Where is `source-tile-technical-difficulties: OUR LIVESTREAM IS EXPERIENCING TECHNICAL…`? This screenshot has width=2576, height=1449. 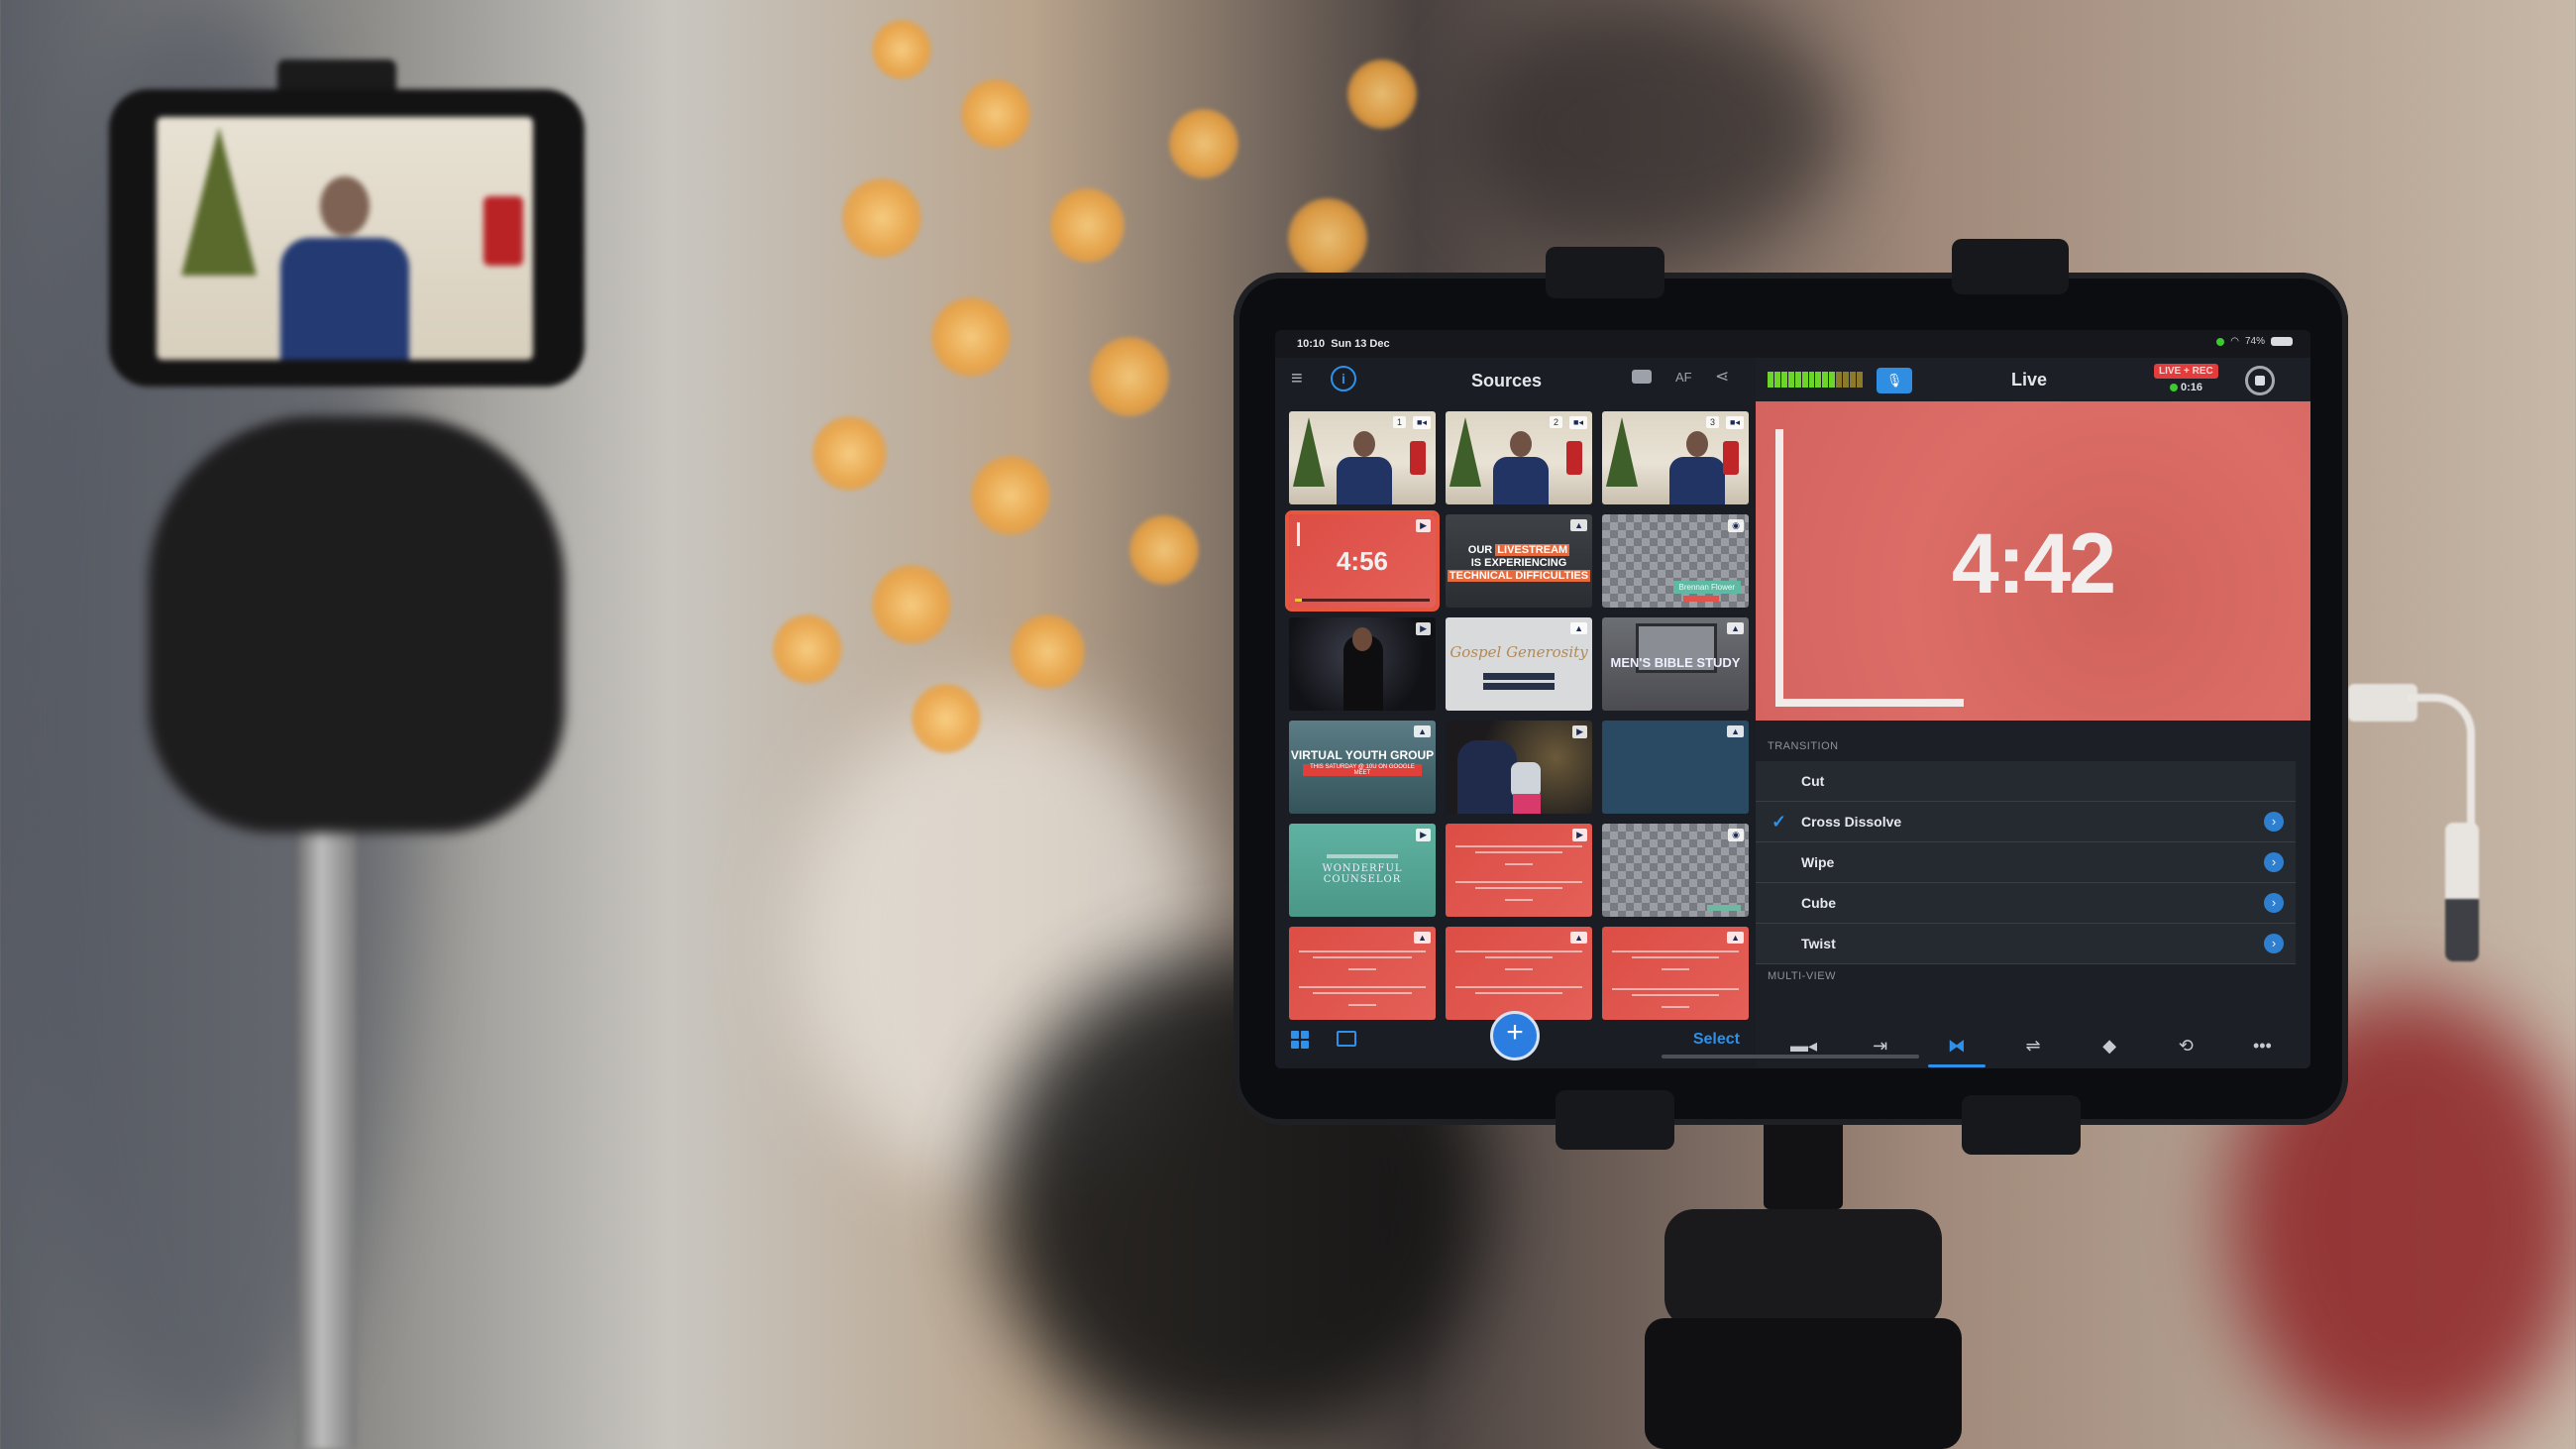 source-tile-technical-difficulties: OUR LIVESTREAM IS EXPERIENCING TECHNICAL… is located at coordinates (1519, 561).